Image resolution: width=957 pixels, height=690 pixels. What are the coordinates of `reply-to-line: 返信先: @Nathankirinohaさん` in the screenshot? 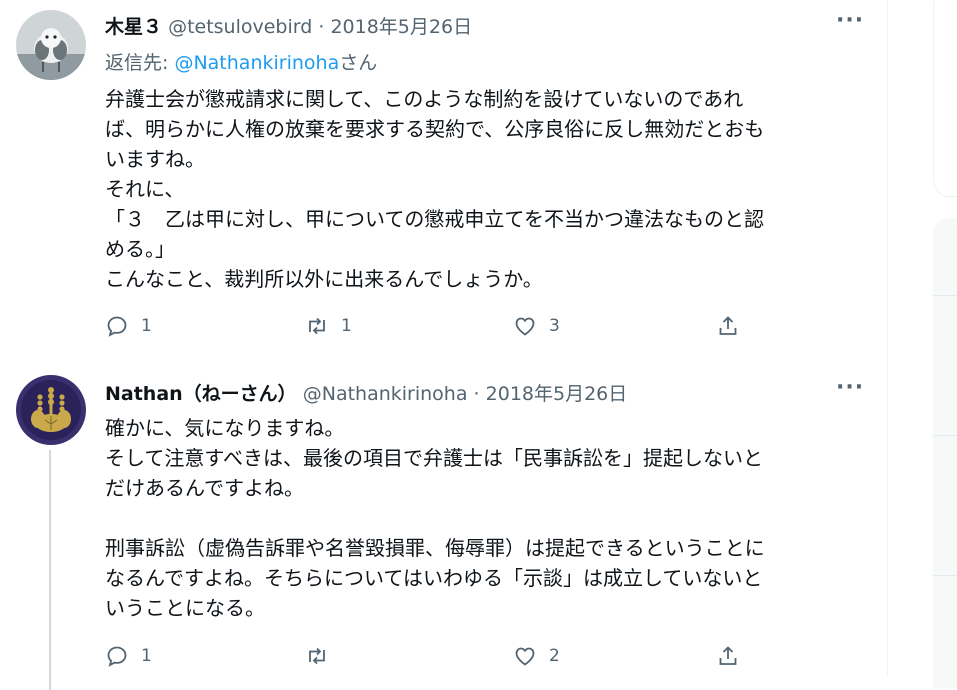 It's located at (241, 61).